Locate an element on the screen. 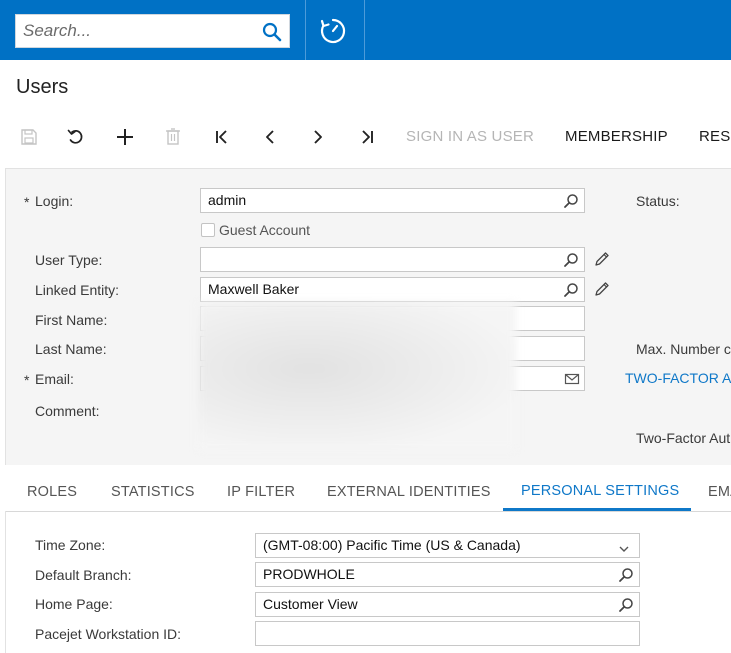  home-page-value: Customer View is located at coordinates (310, 604).